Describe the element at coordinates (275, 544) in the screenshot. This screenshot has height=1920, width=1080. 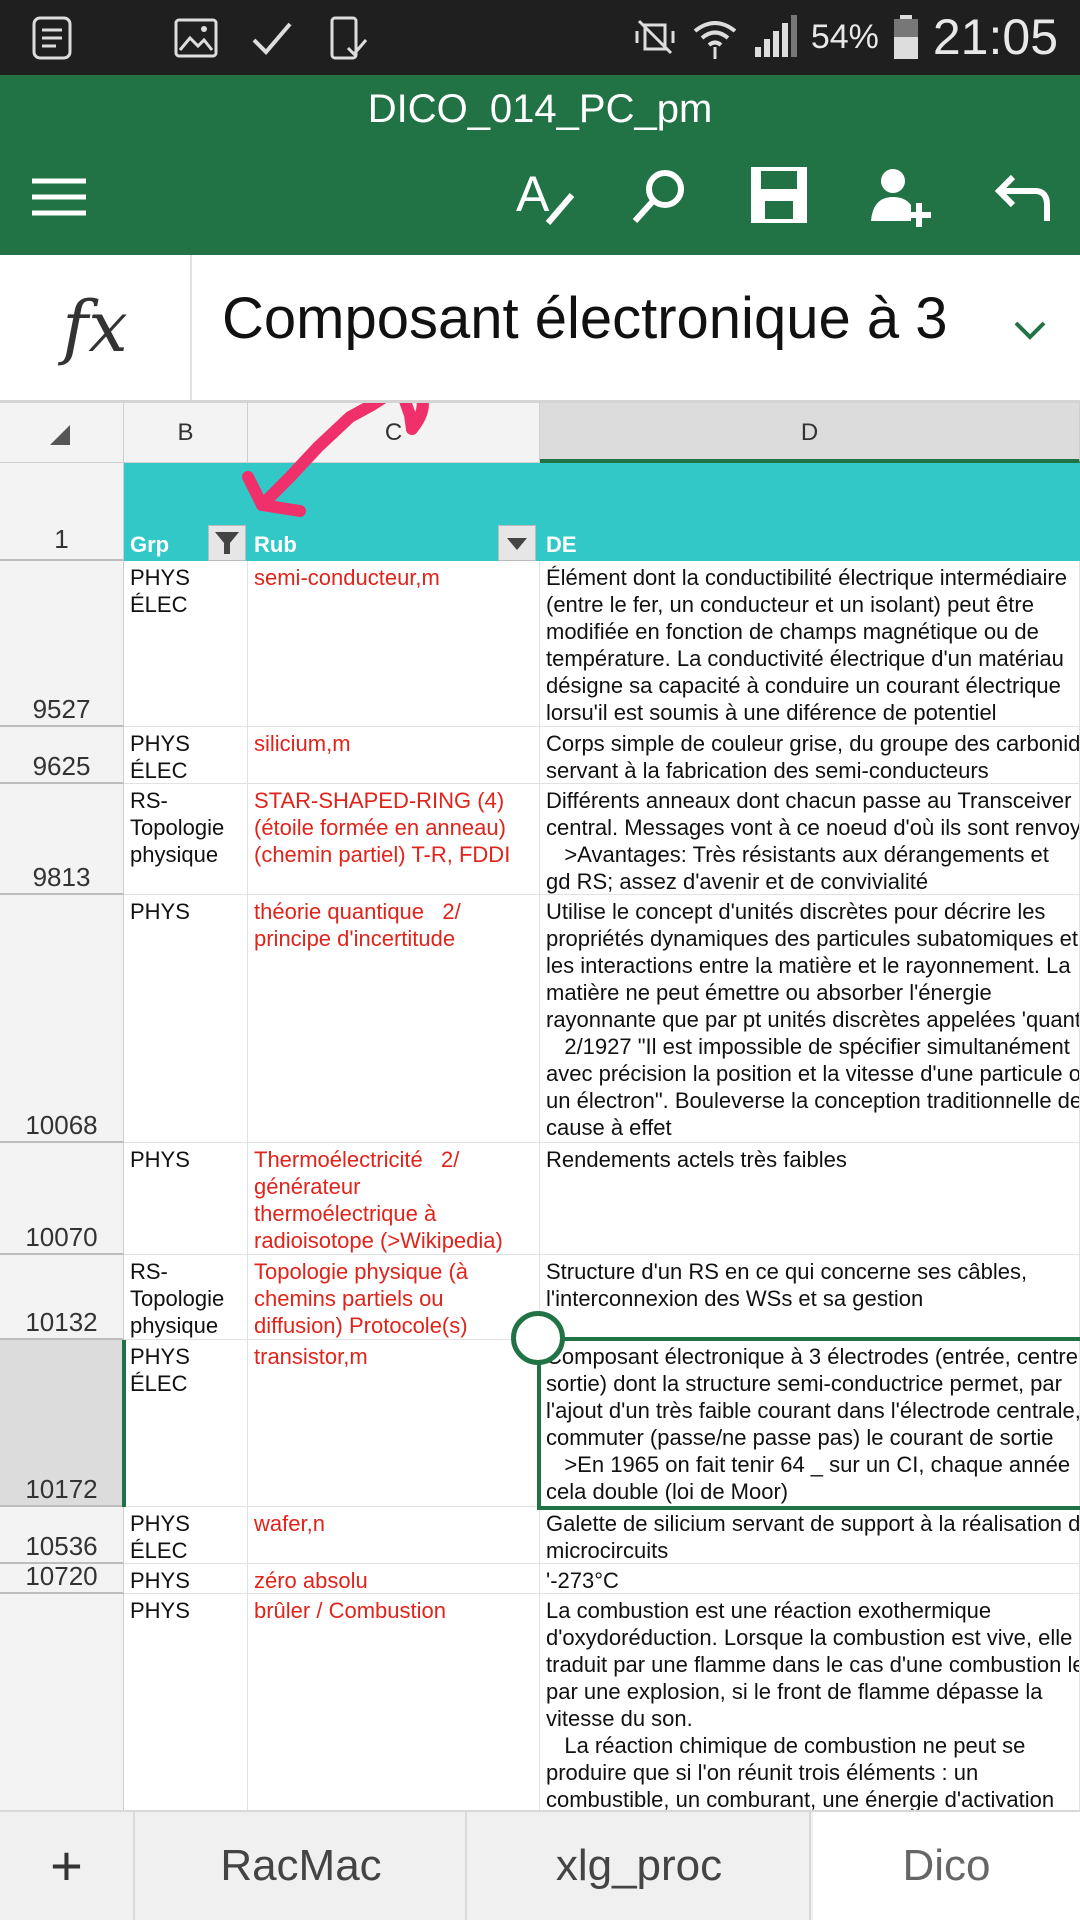
I see `header-rub: Rub` at that location.